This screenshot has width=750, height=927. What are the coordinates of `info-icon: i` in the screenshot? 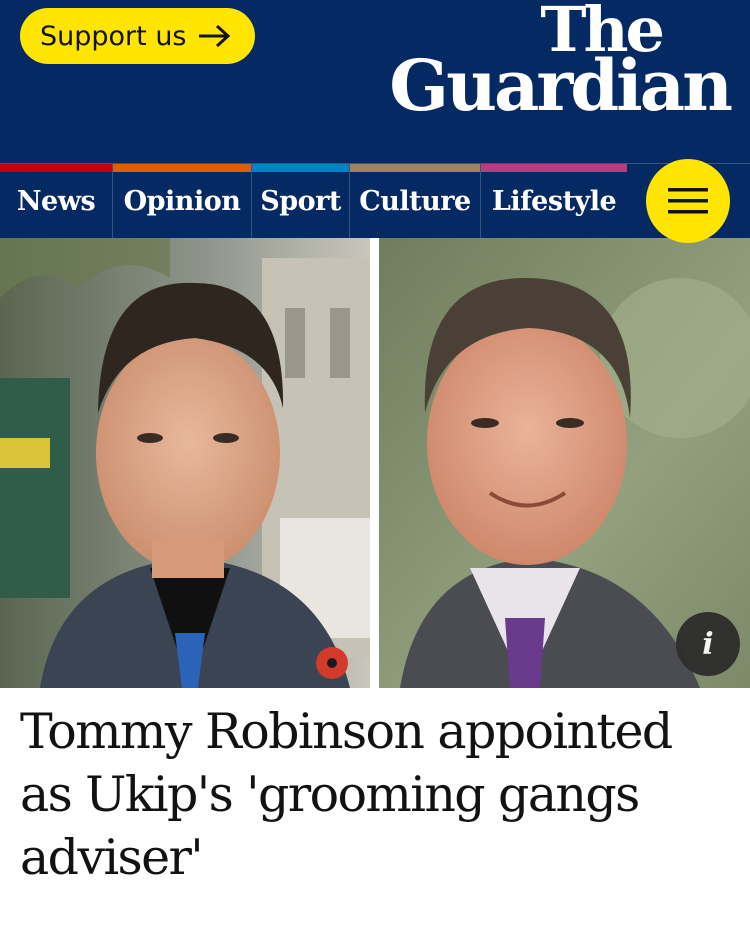 It's located at (708, 644).